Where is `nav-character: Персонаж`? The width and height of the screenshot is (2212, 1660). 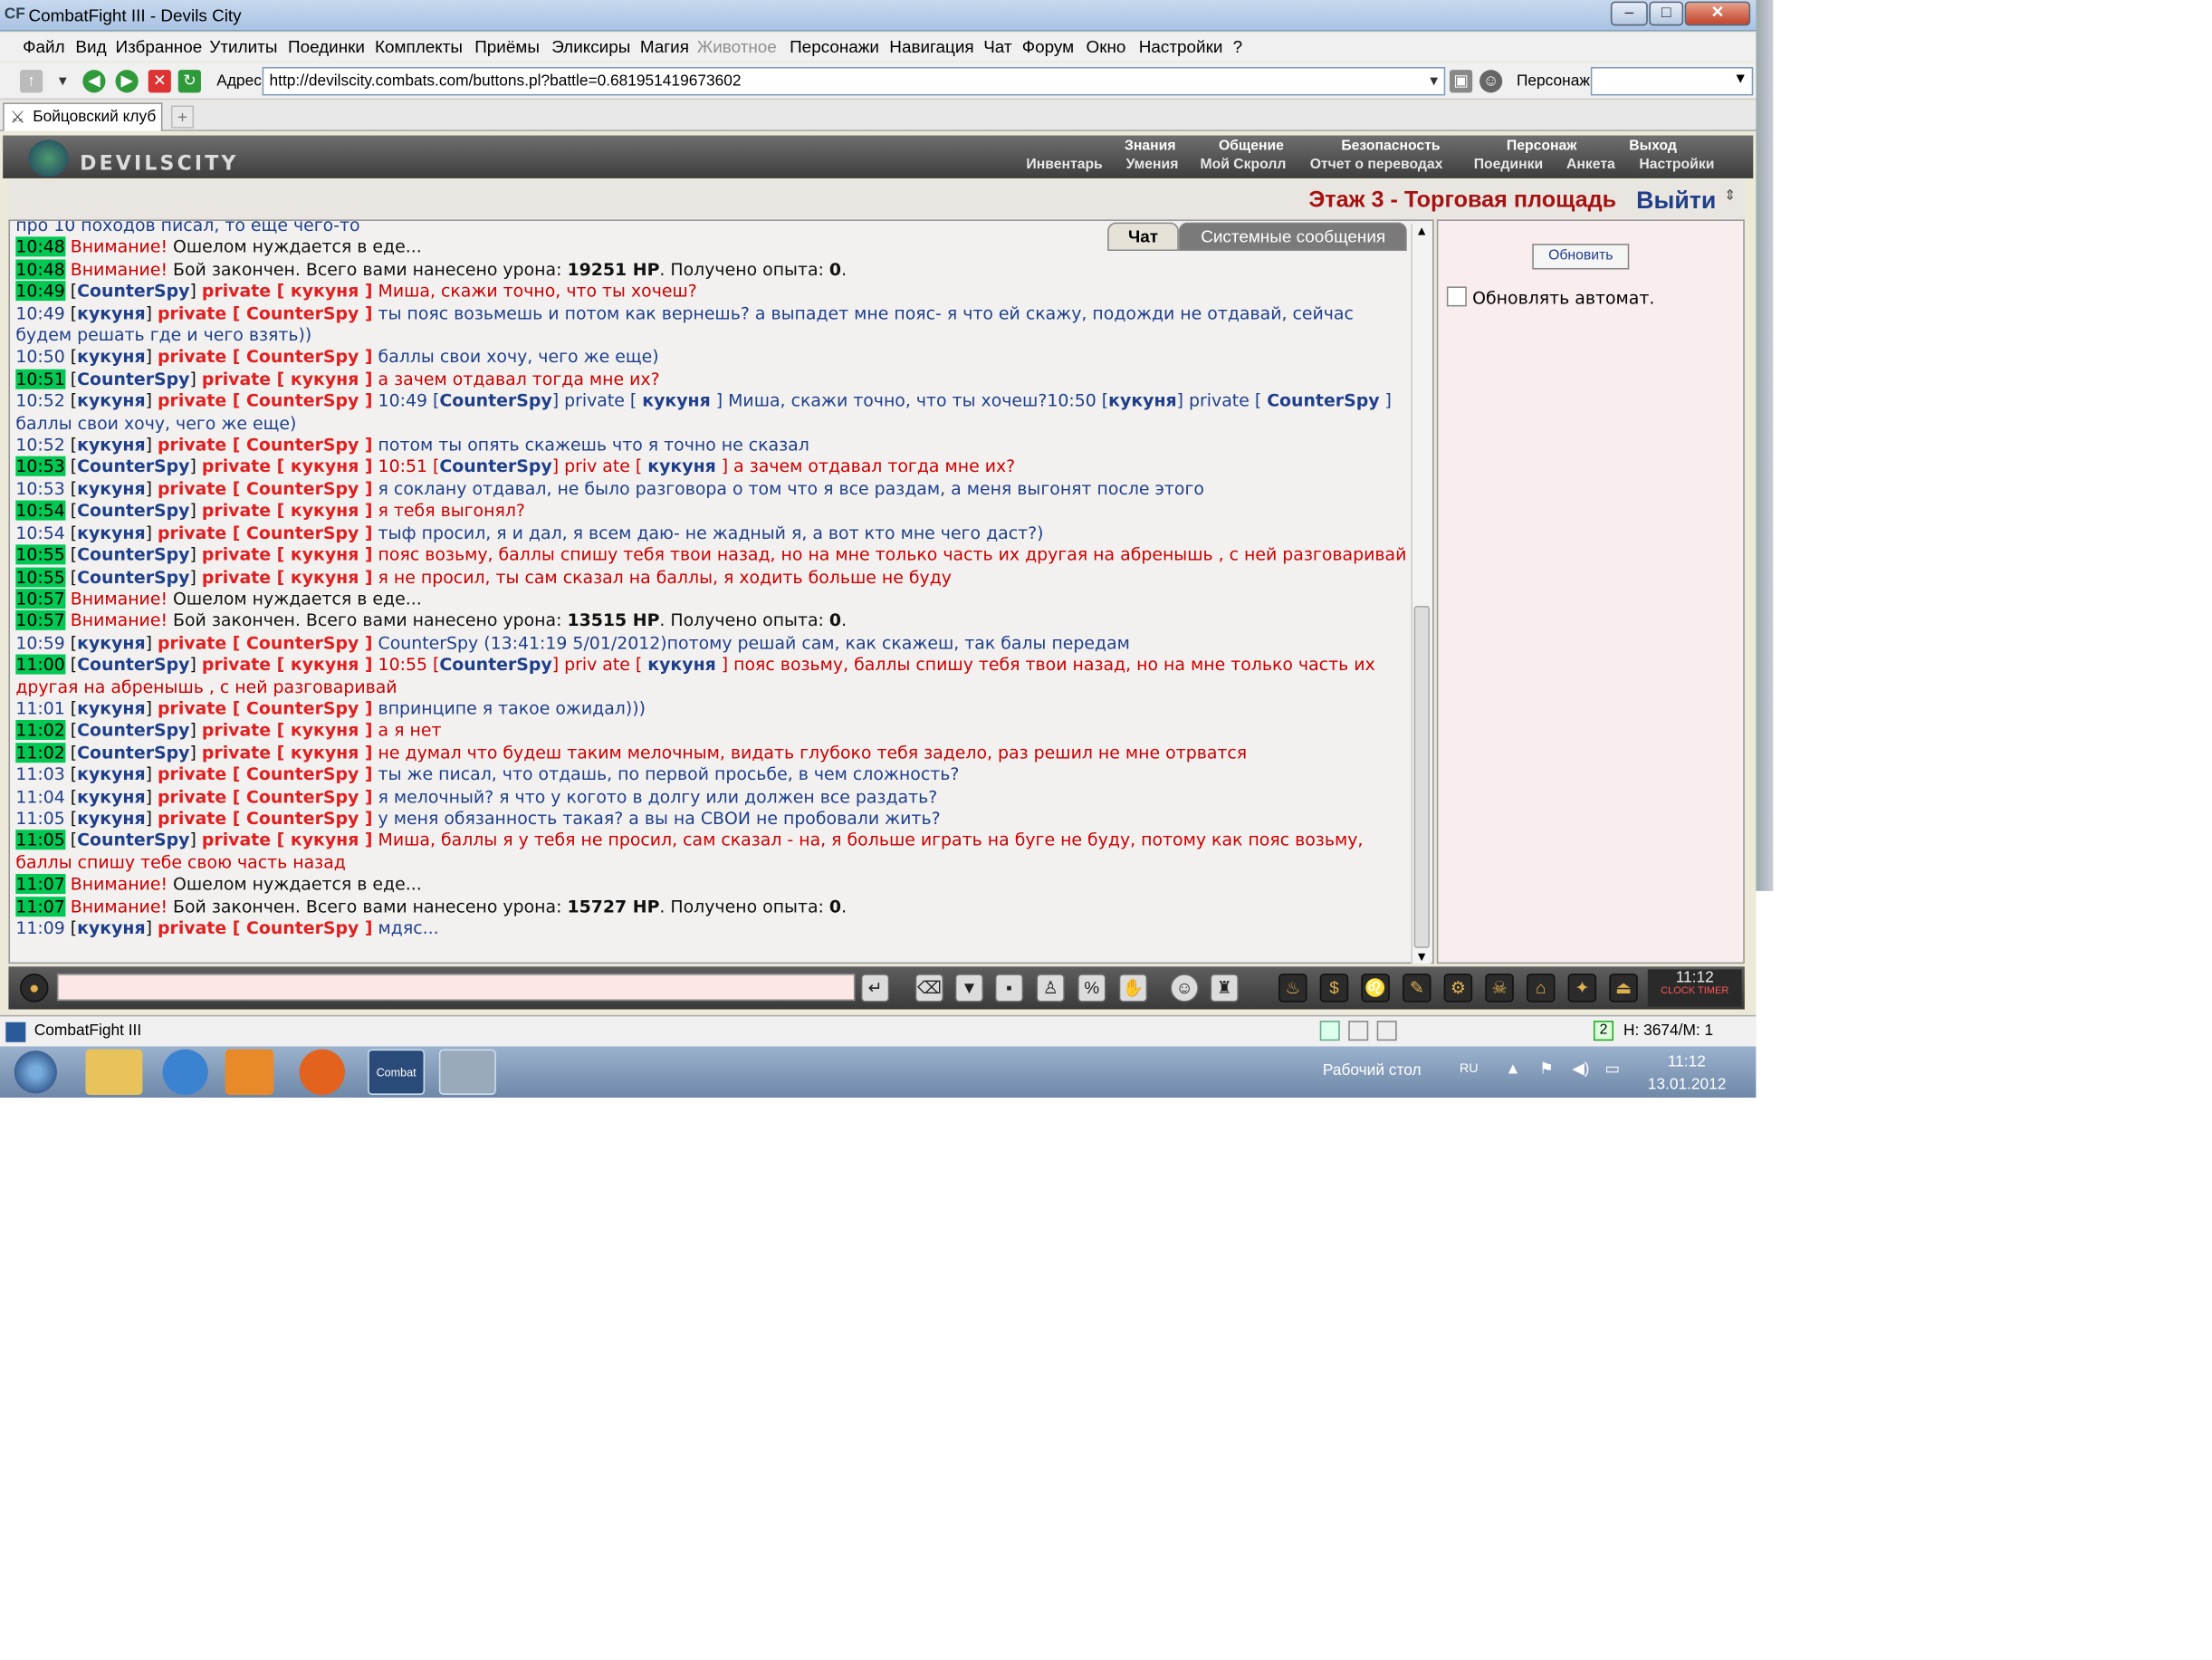 nav-character: Персонаж is located at coordinates (1541, 147).